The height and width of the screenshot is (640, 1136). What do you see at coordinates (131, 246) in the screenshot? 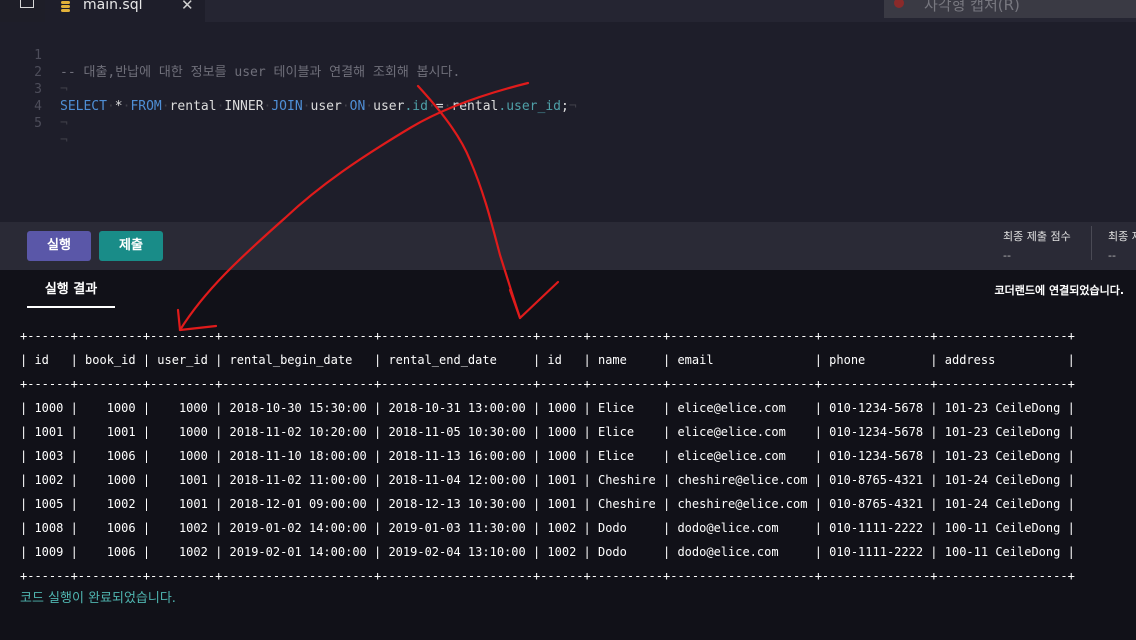
I see `submit-button: 제출` at bounding box center [131, 246].